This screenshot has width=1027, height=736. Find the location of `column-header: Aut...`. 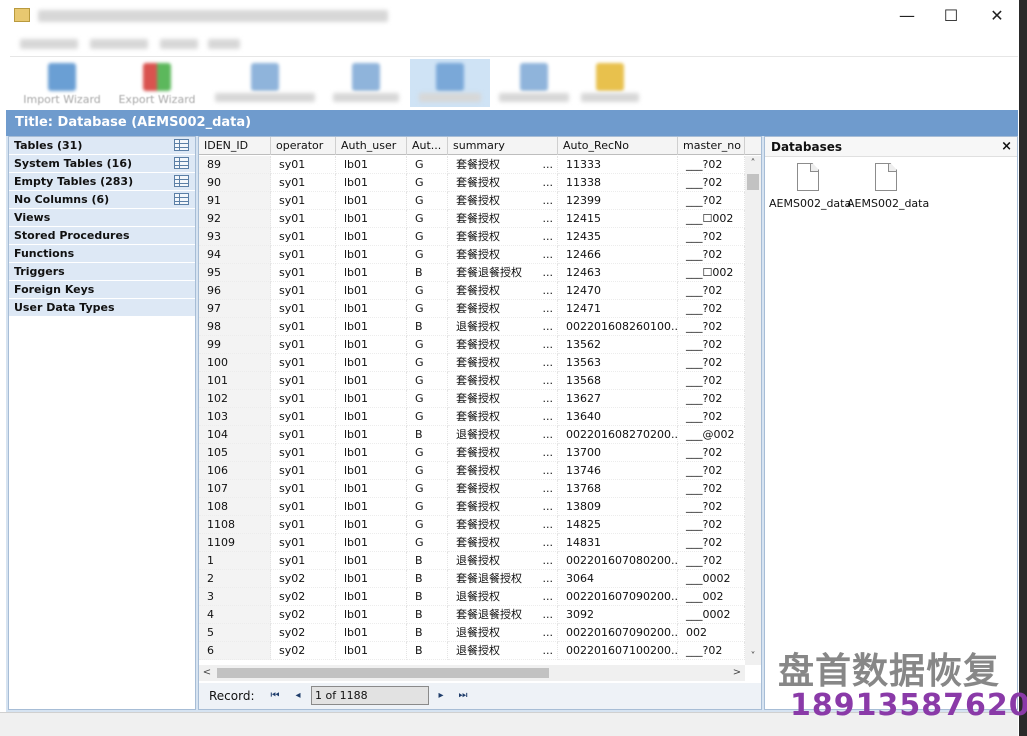

column-header: Aut... is located at coordinates (427, 146).